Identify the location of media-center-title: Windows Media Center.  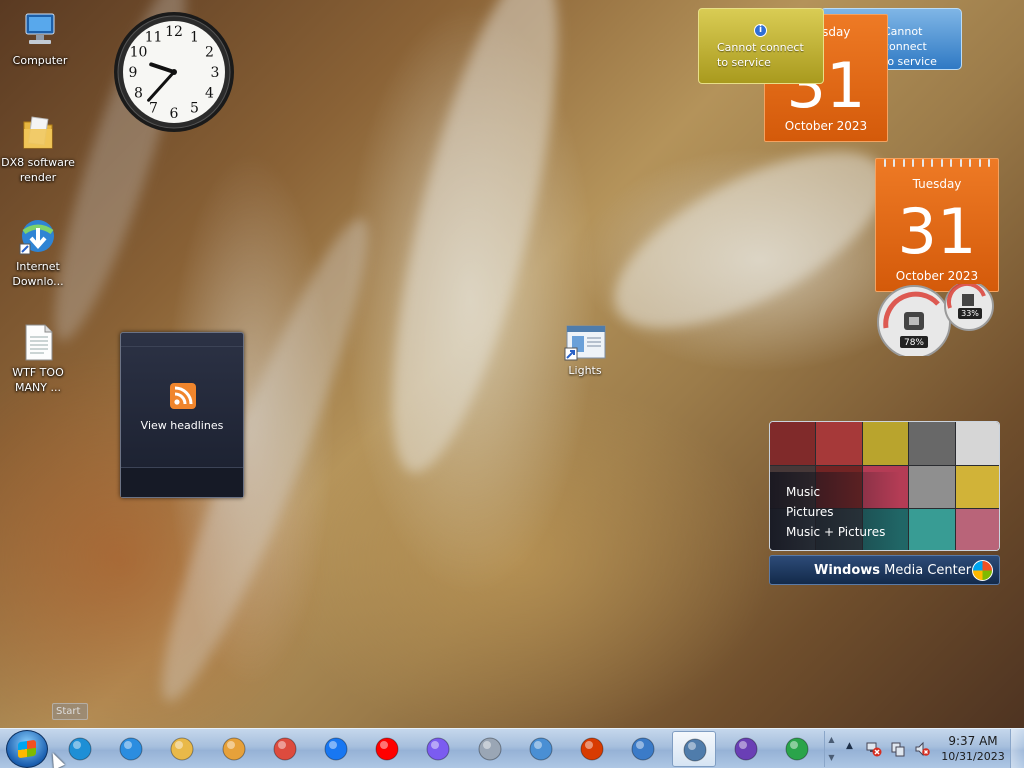
(893, 570).